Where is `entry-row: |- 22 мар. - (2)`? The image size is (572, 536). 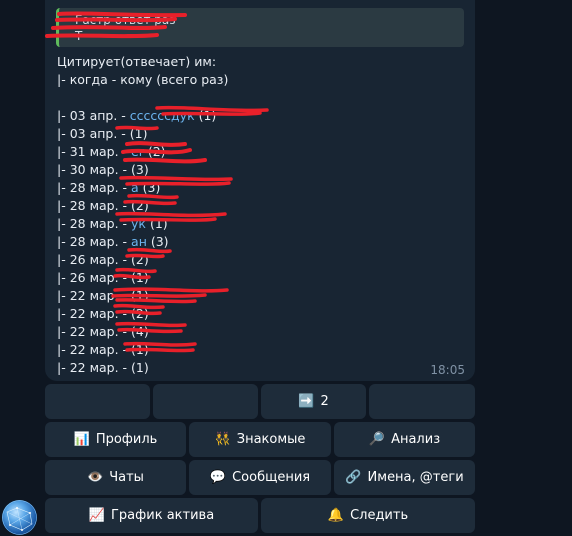
entry-row: |- 22 мар. - (2) is located at coordinates (257, 314).